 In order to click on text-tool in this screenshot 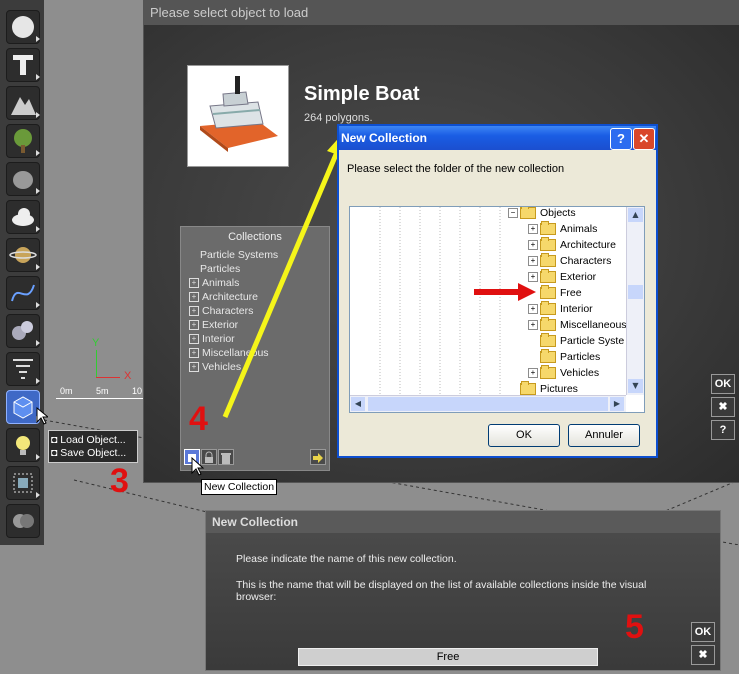, I will do `click(23, 65)`.